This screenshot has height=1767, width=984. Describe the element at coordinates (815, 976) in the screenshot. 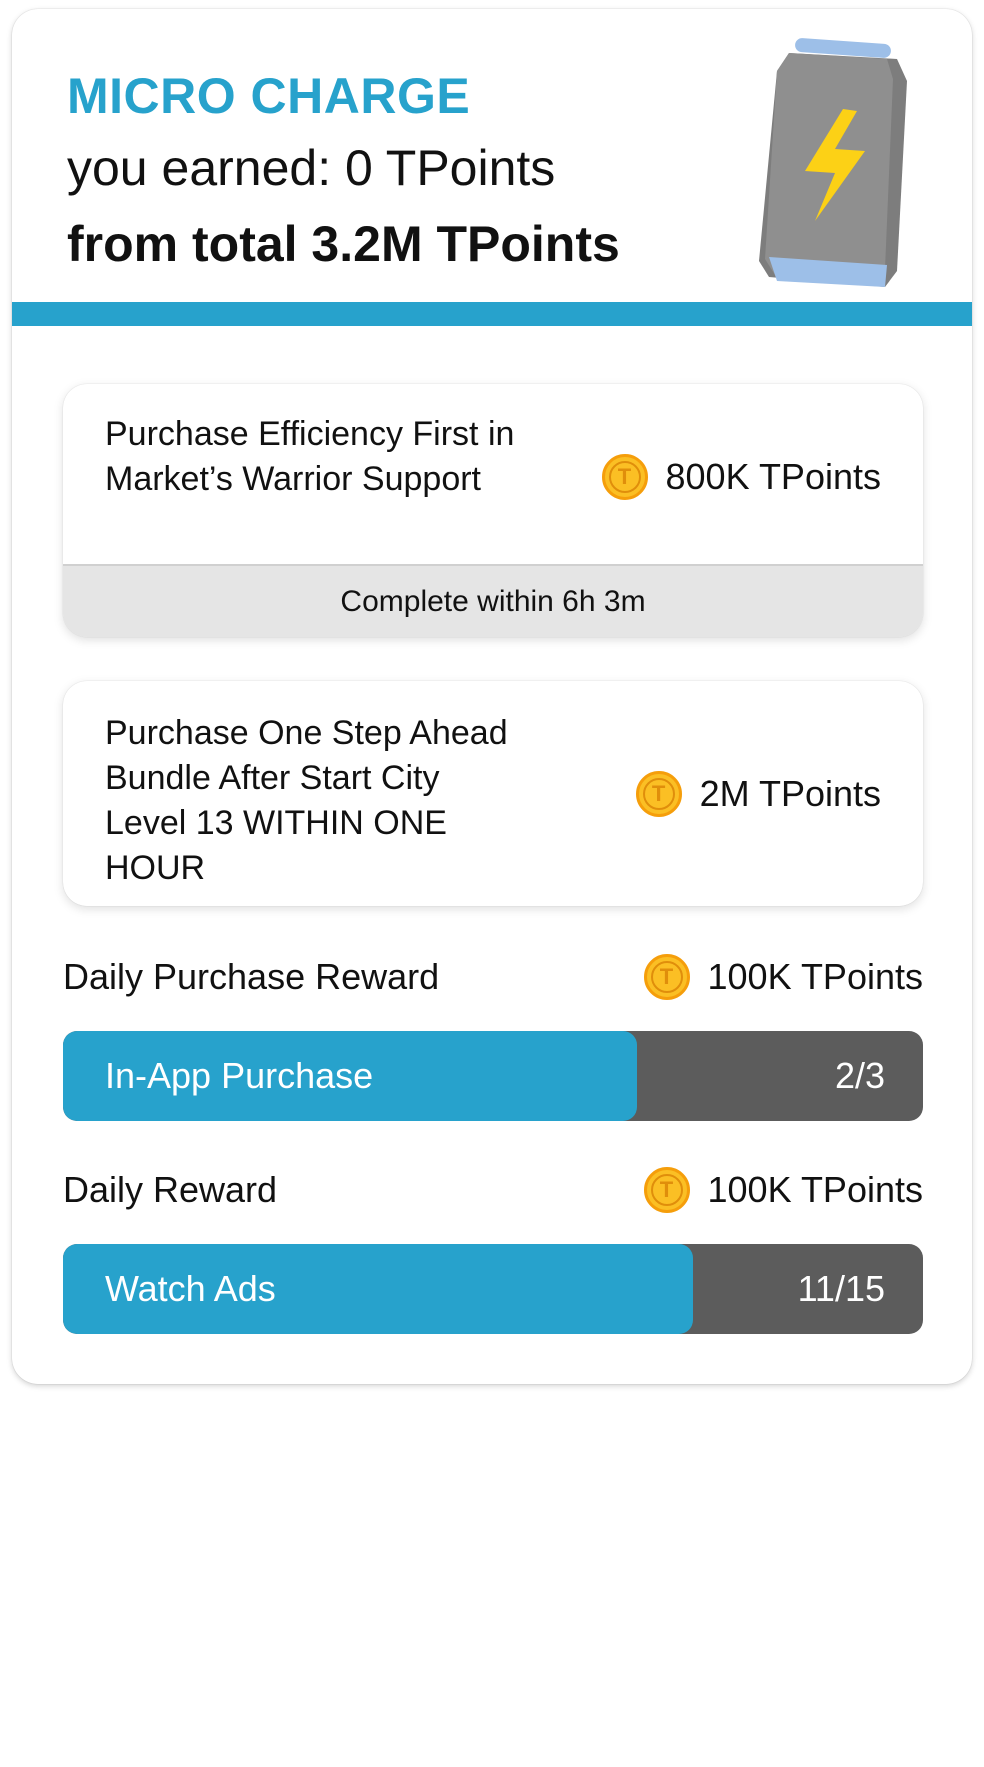

I see `daily-purchase-reward-text: 100K TPoints` at that location.